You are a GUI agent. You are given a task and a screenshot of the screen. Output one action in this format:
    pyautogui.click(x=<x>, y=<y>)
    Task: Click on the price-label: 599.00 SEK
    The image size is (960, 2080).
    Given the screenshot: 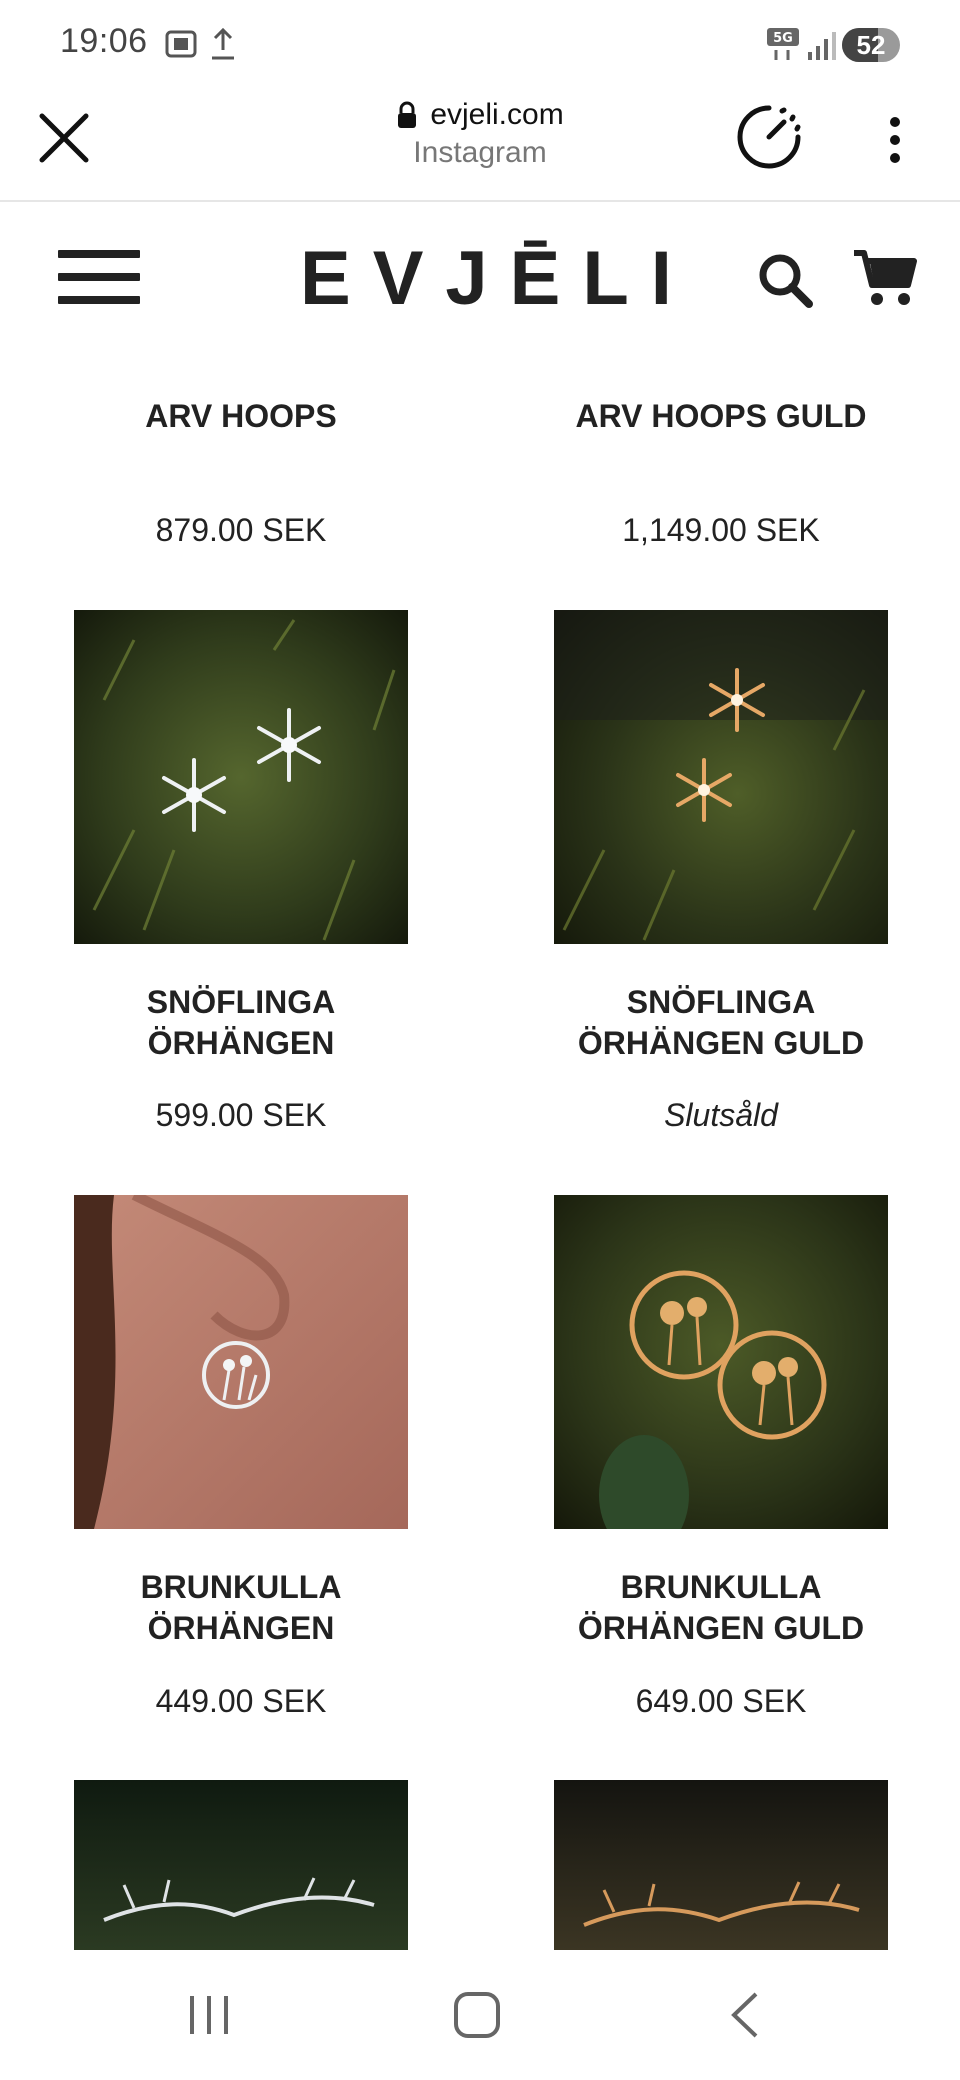 What is the action you would take?
    pyautogui.click(x=241, y=1115)
    